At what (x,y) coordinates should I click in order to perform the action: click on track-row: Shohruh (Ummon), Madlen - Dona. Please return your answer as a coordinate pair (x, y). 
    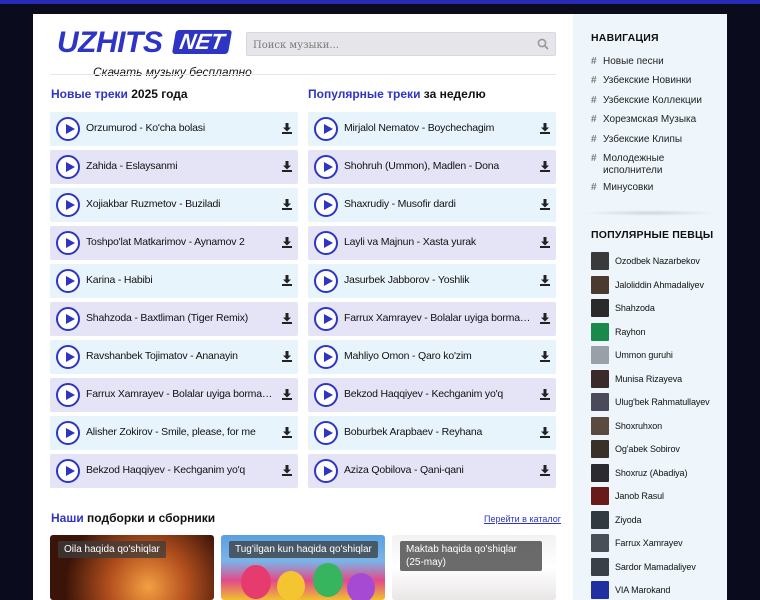
    Looking at the image, I should click on (432, 167).